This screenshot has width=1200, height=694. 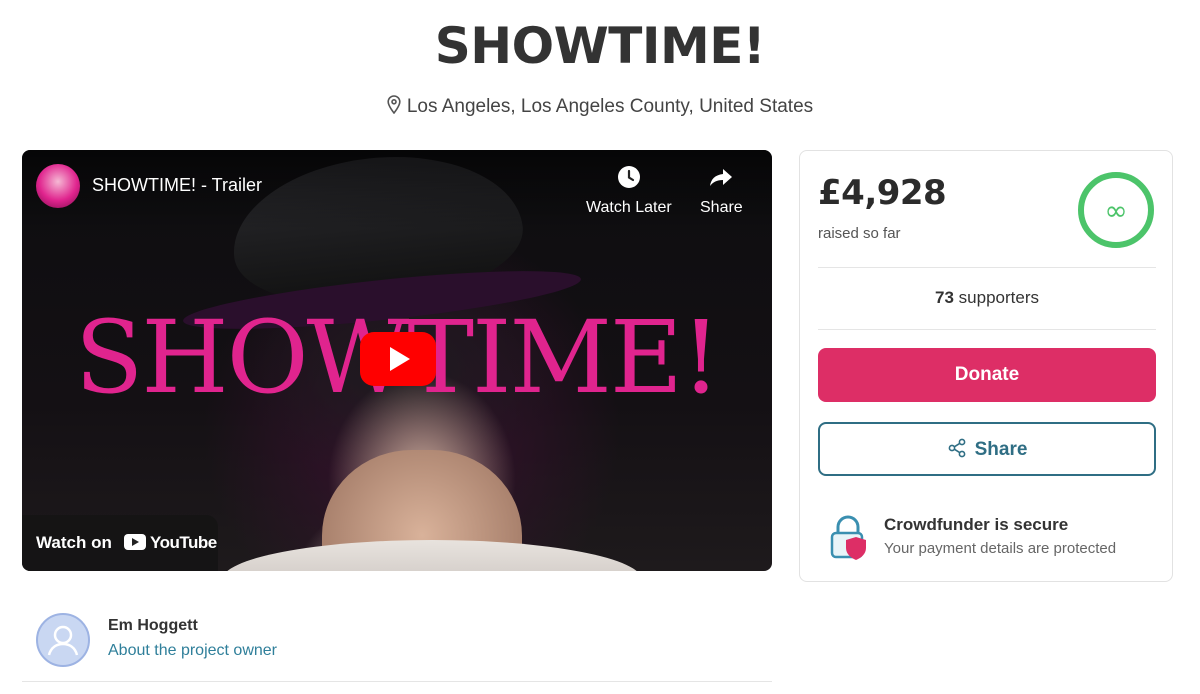 I want to click on play-button, so click(x=398, y=359).